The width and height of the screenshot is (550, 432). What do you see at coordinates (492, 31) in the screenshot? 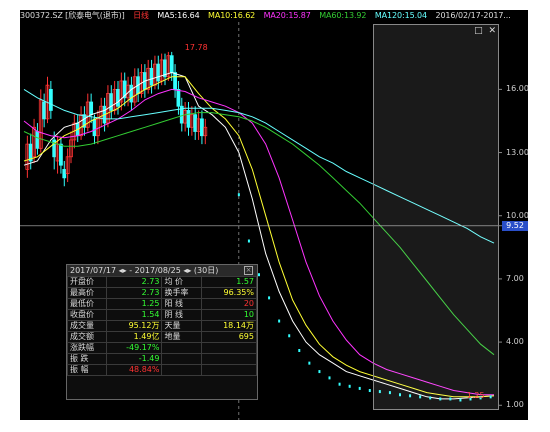
I see `close-icon: ✕` at bounding box center [492, 31].